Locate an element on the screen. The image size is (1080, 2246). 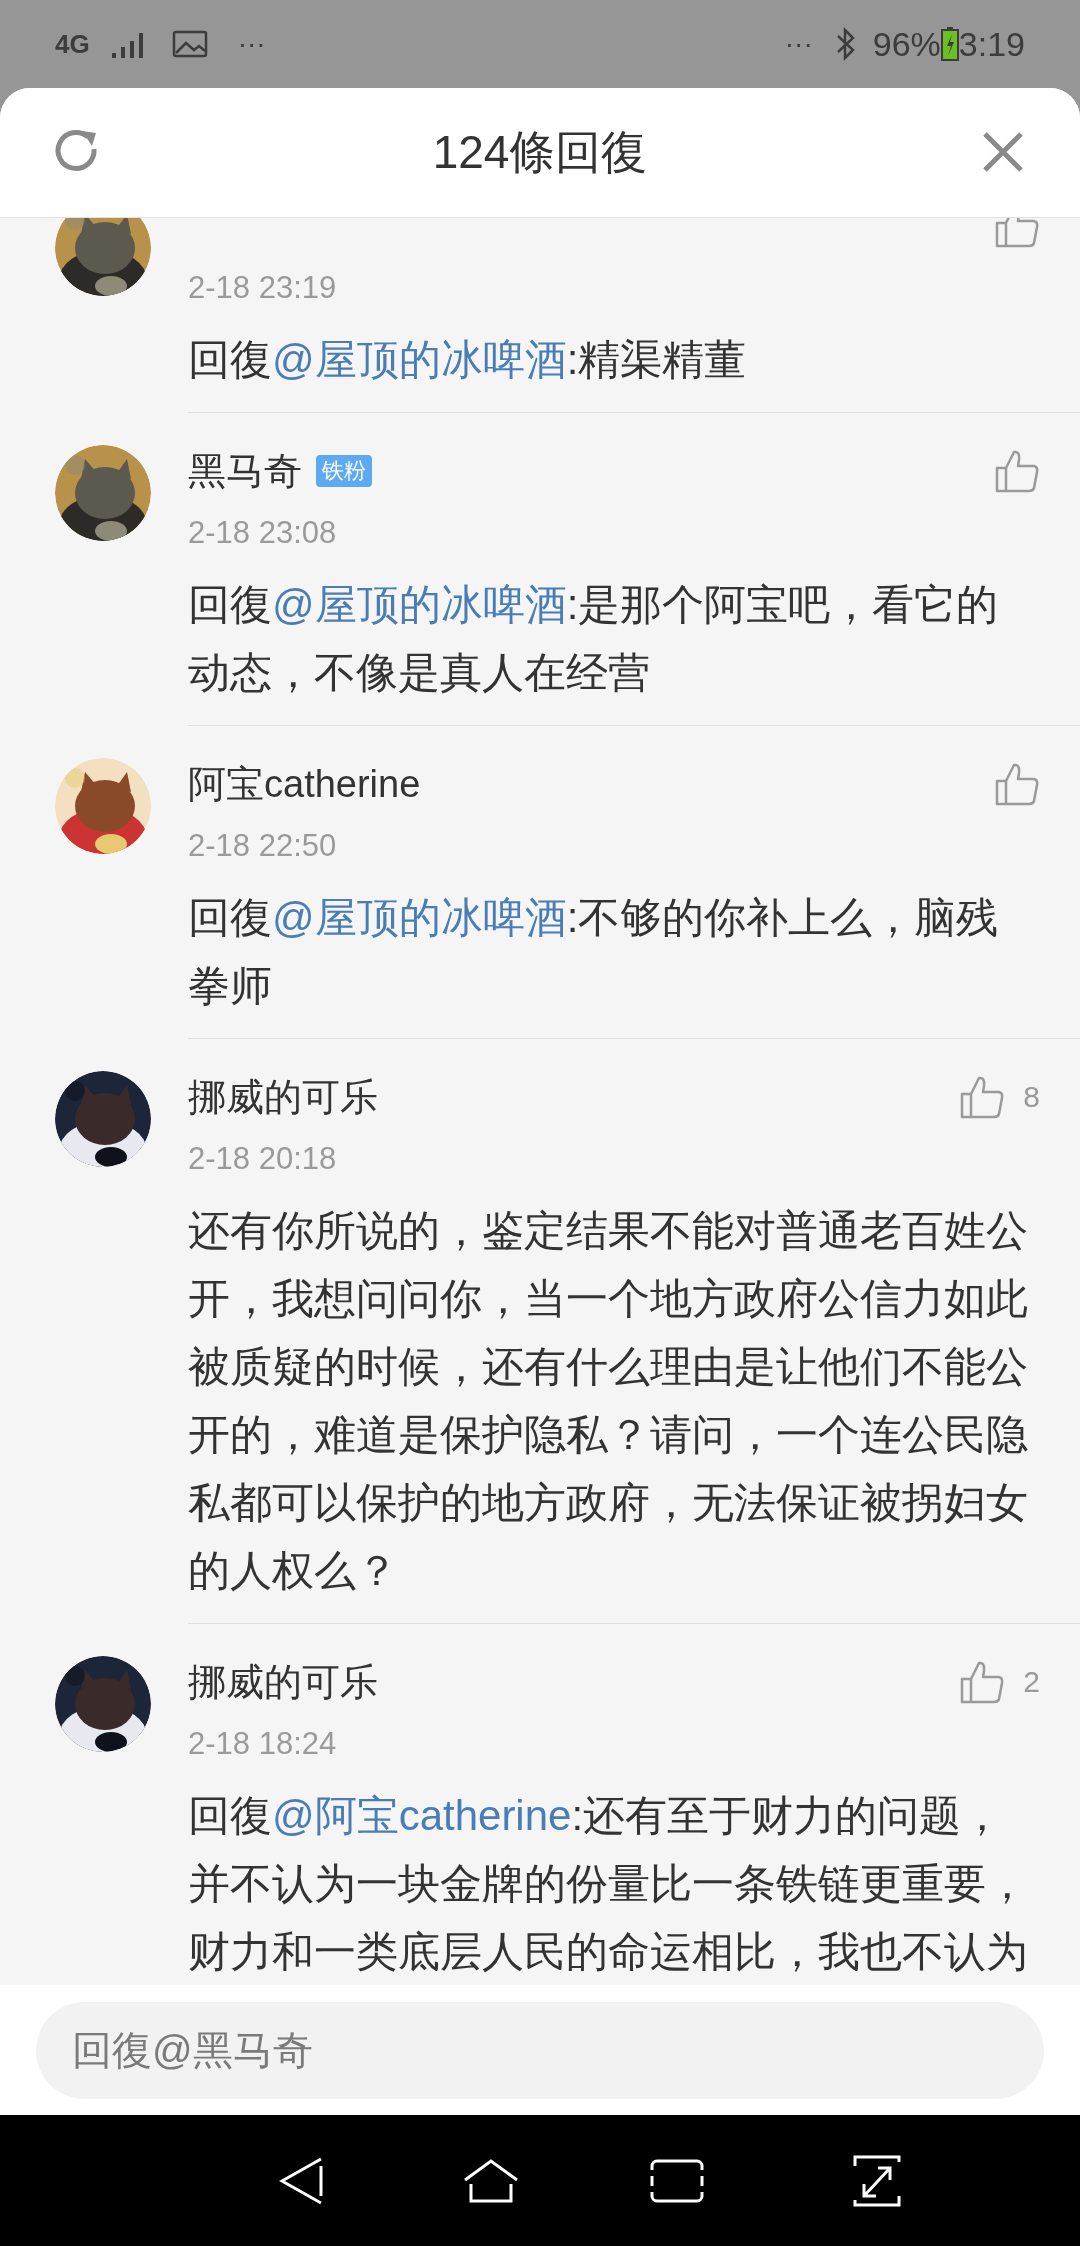
comment-time: 2-18 22:50 is located at coordinates (262, 845).